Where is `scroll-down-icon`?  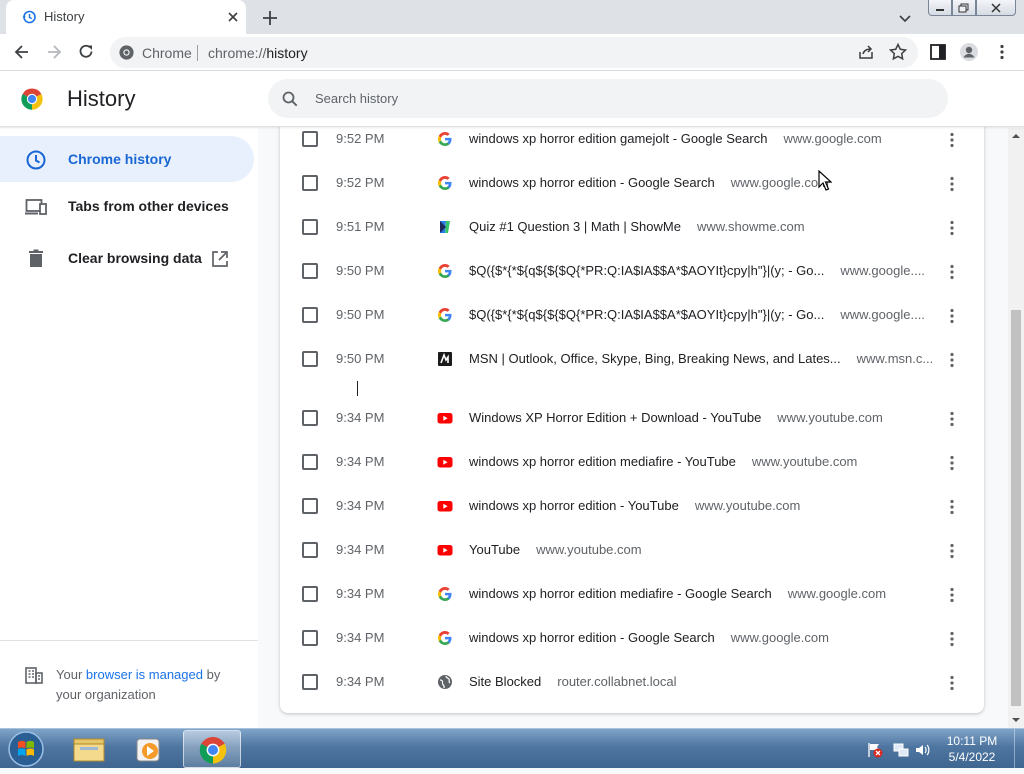 scroll-down-icon is located at coordinates (1016, 720).